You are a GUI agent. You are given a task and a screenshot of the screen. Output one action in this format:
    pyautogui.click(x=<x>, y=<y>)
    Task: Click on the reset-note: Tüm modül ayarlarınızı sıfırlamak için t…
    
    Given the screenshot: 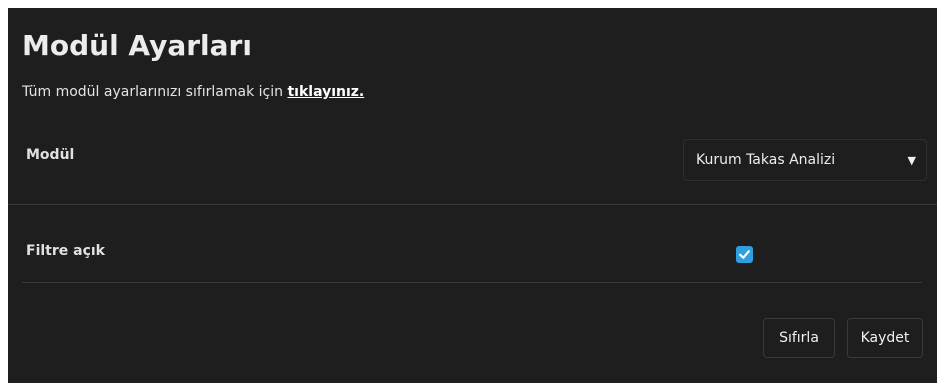 What is the action you would take?
    pyautogui.click(x=193, y=92)
    